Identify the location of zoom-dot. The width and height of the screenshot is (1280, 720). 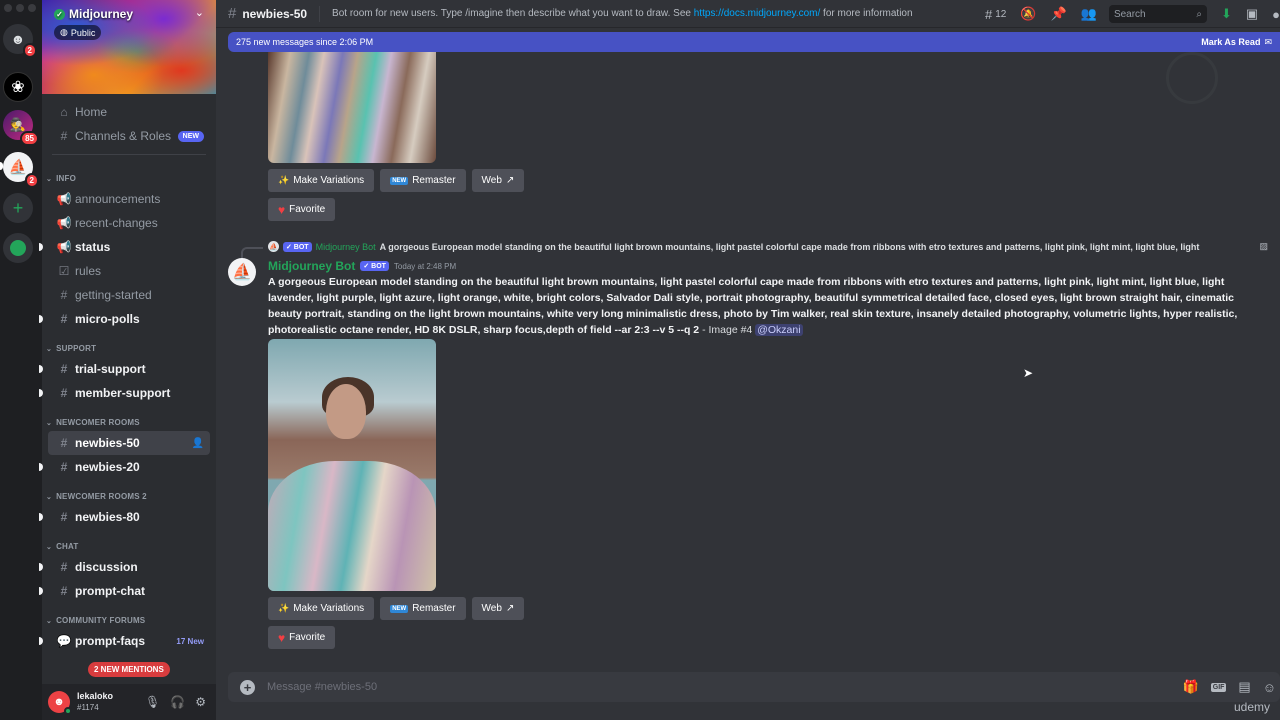
(32, 8).